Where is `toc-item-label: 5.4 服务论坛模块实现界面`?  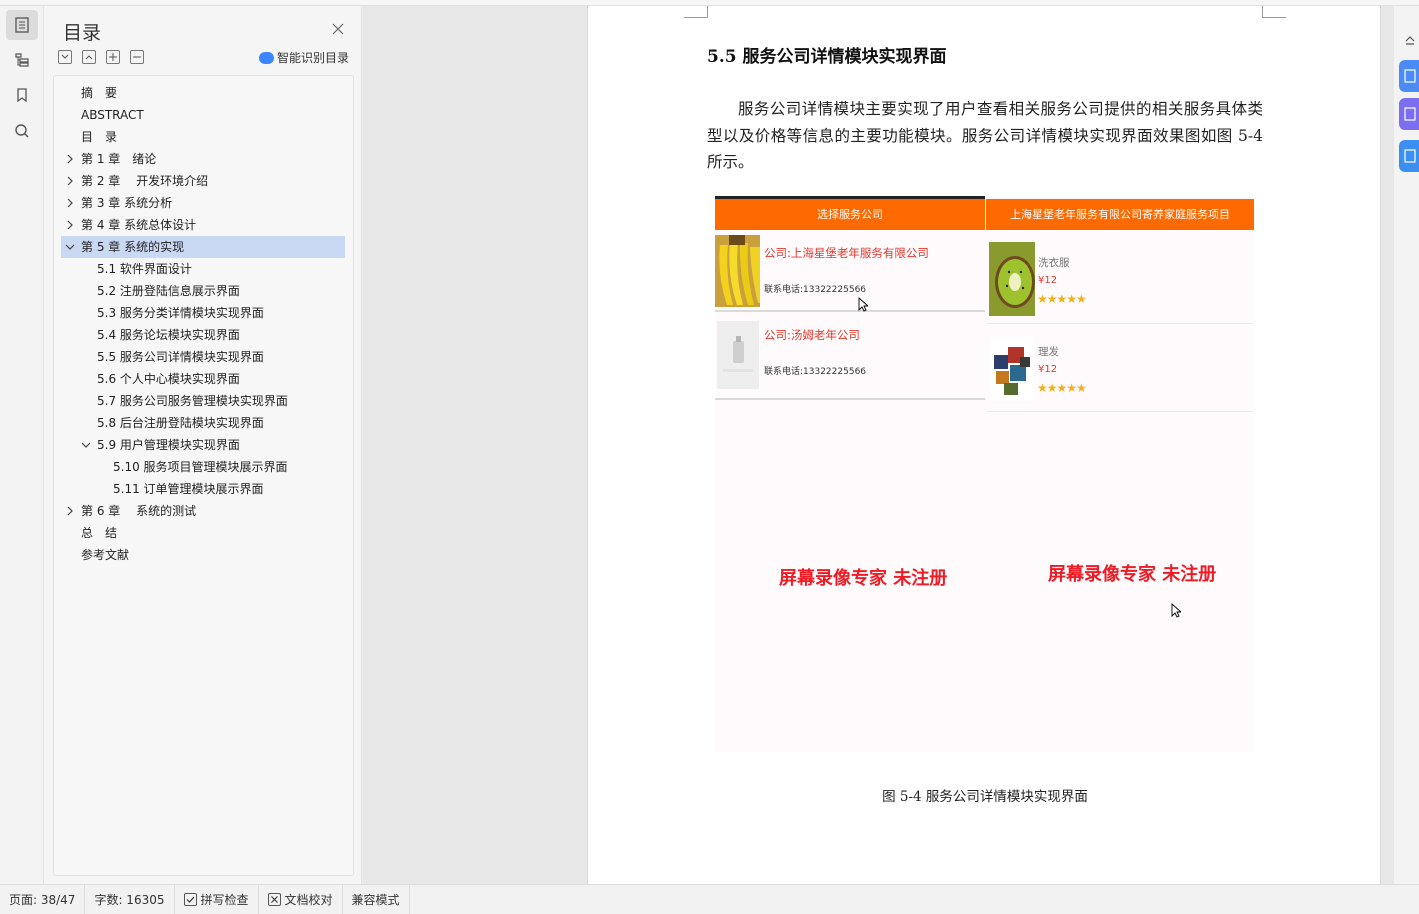
toc-item-label: 5.4 服务论坛模块实现界面 is located at coordinates (168, 335).